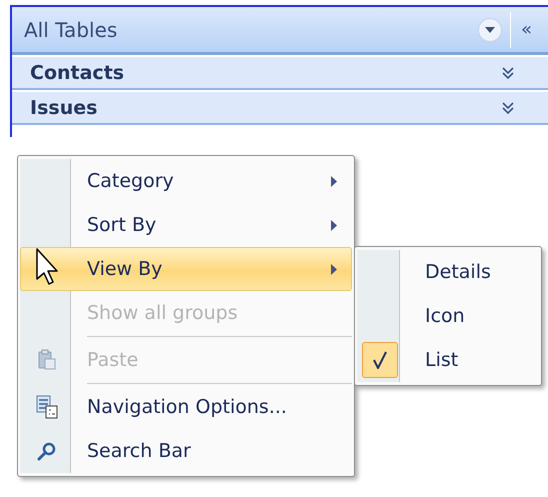 This screenshot has height=497, width=548. I want to click on group-label: Contacts, so click(78, 73).